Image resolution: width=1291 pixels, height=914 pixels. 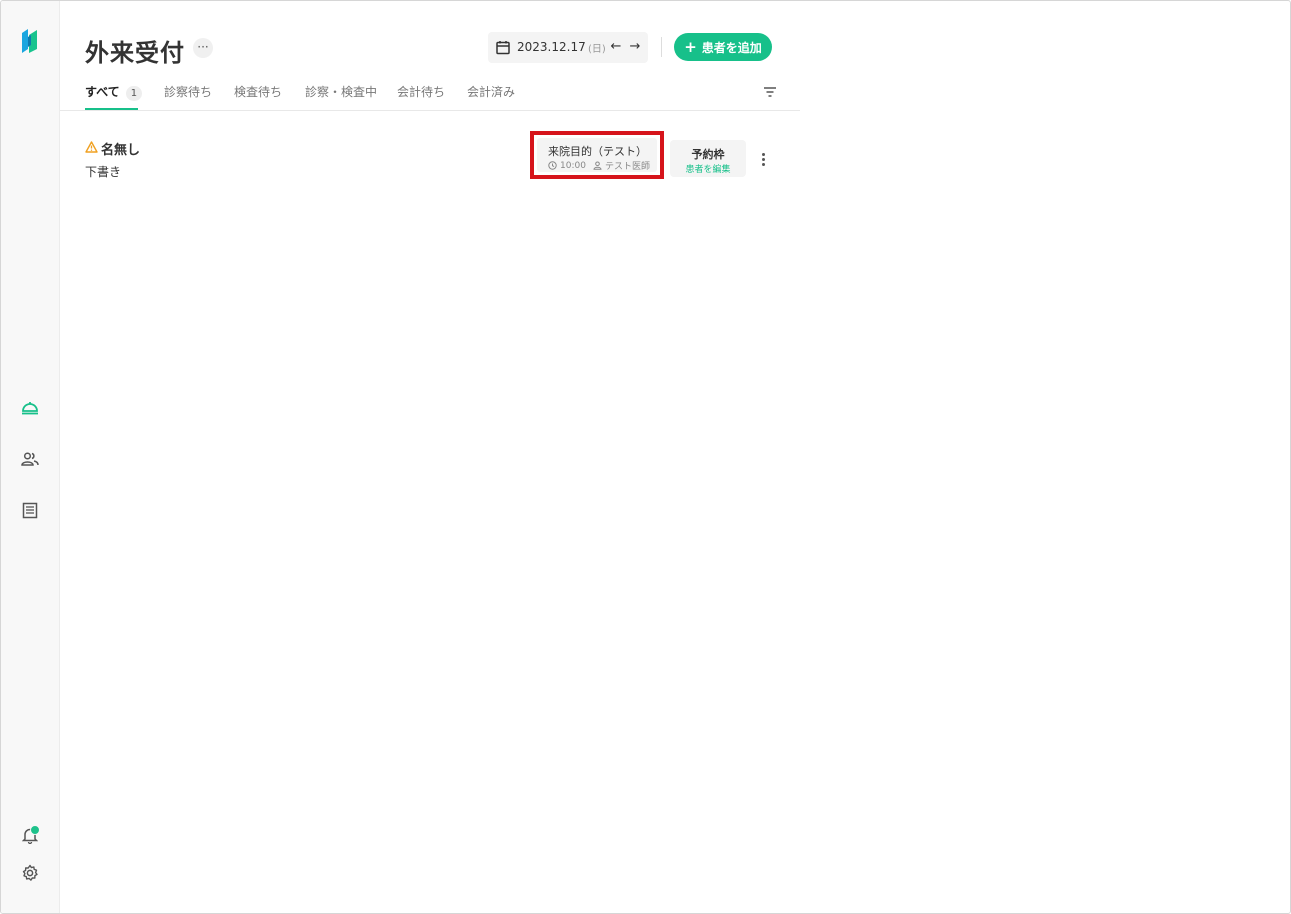 I want to click on add-patient-button: + 患者を追加, so click(x=723, y=47).